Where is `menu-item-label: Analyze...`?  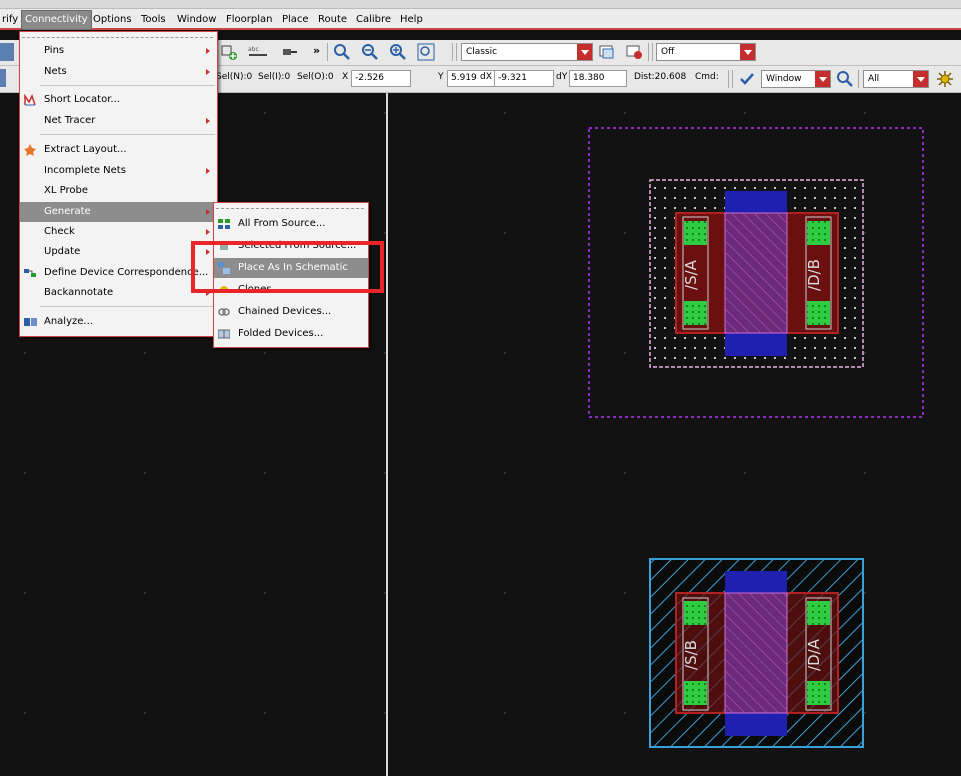 menu-item-label: Analyze... is located at coordinates (68, 321).